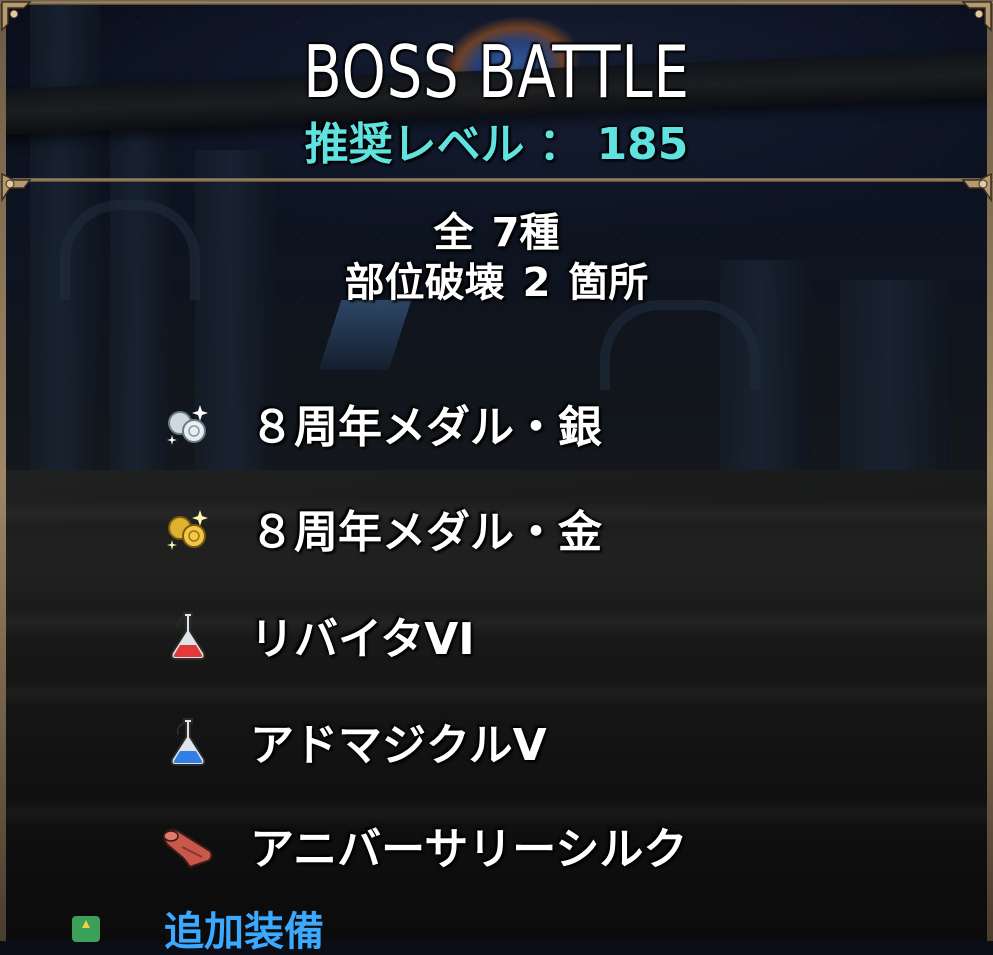  I want to click on recommended-level: 推奨レベル ： 185, so click(496, 140).